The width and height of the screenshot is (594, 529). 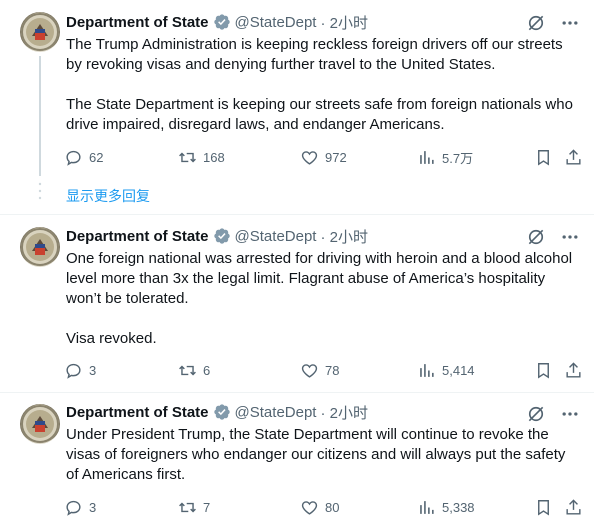 I want to click on like-button: 80, so click(x=319, y=507).